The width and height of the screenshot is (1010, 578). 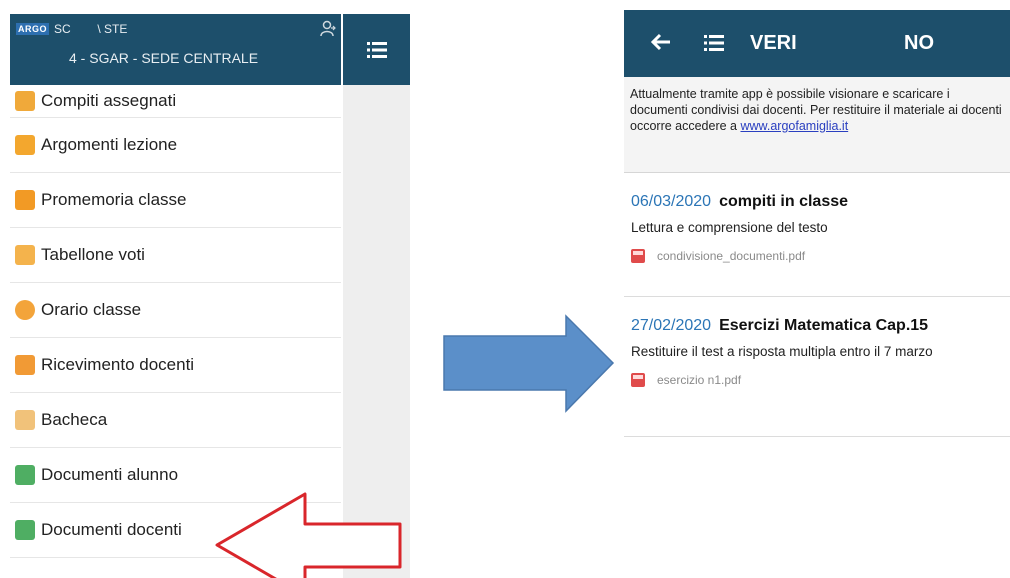 I want to click on document-description: Lettura e comprensione del testo, so click(x=729, y=227).